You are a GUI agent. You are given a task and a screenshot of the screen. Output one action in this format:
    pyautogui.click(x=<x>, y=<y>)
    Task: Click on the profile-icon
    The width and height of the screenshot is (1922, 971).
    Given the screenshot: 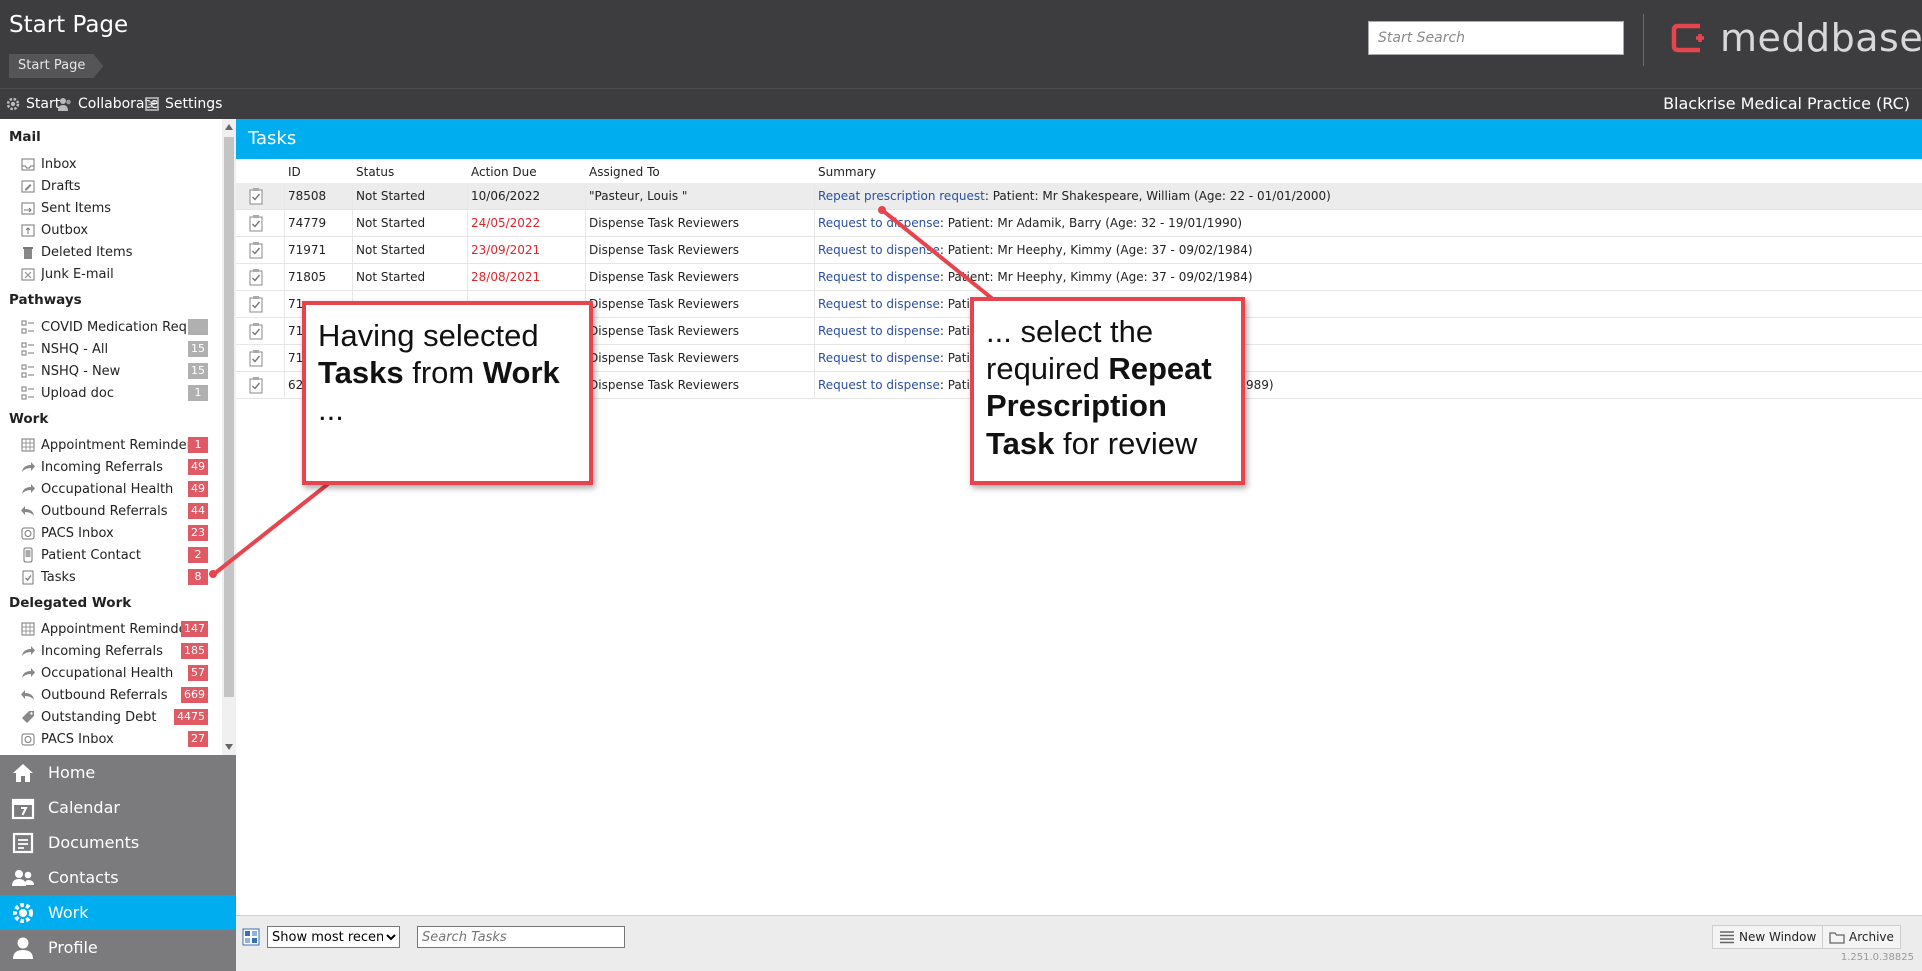 What is the action you would take?
    pyautogui.click(x=23, y=948)
    